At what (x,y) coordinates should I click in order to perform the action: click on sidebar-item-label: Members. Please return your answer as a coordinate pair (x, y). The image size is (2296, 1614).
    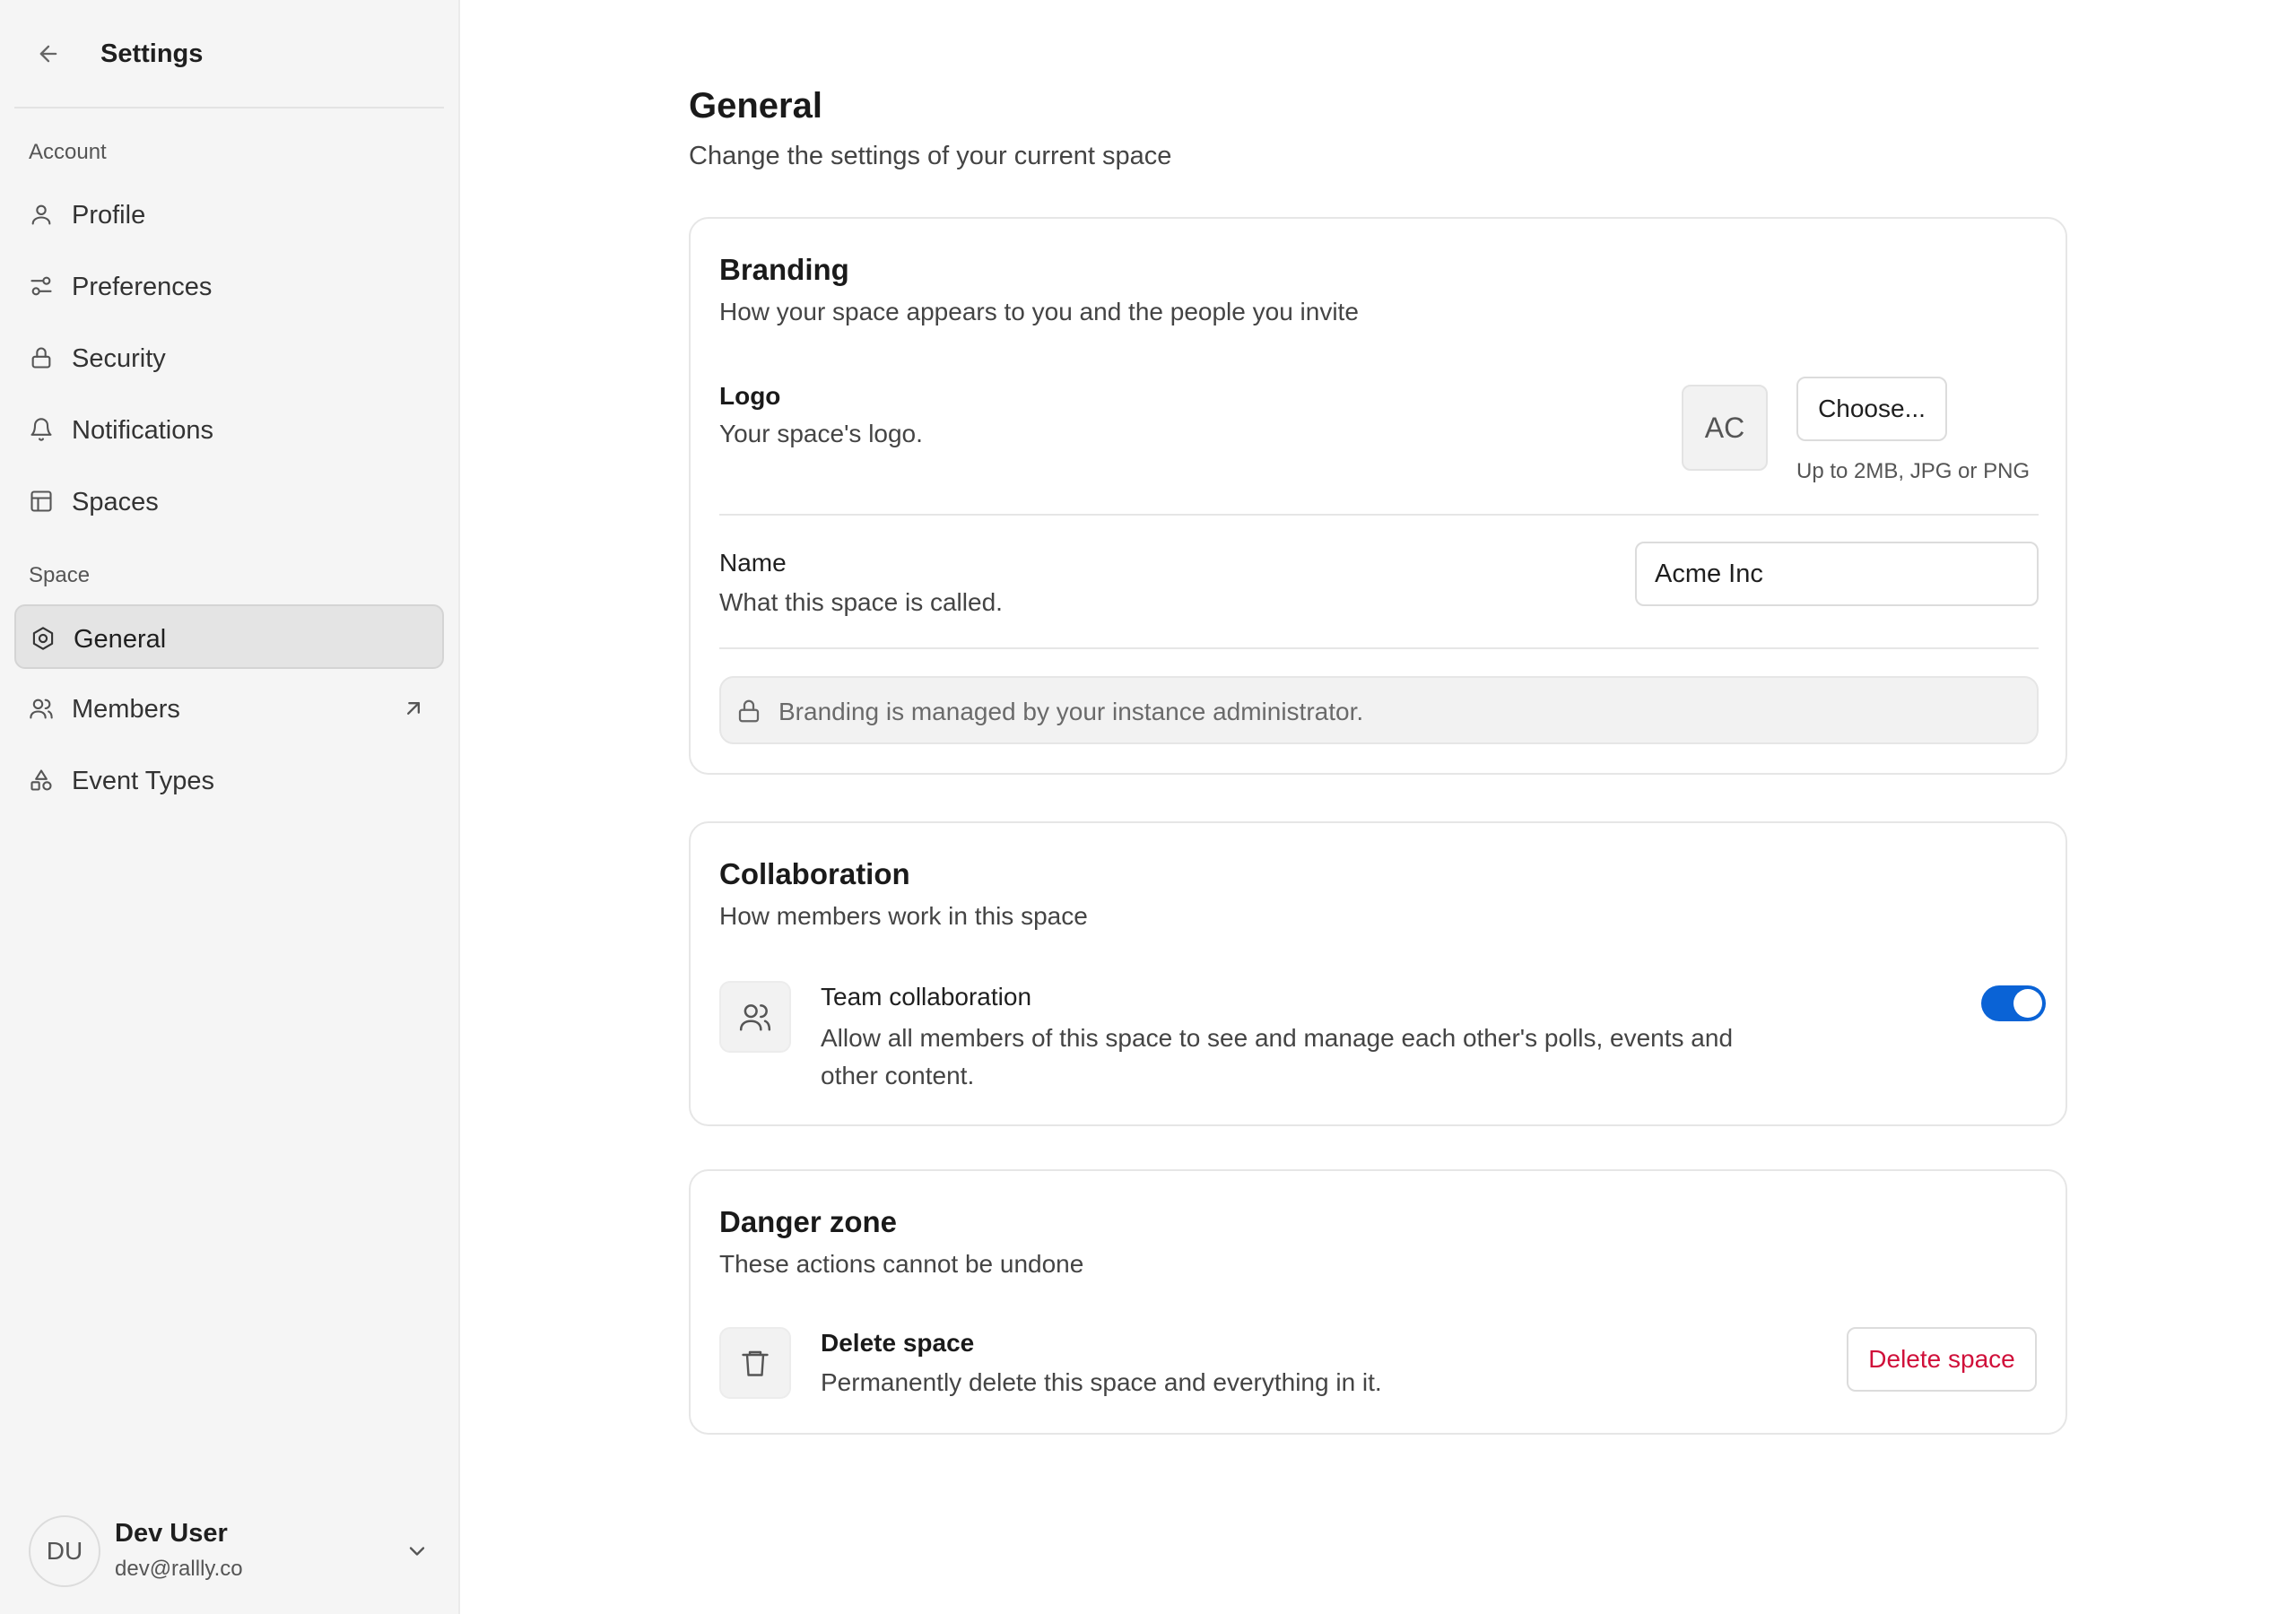
    Looking at the image, I should click on (126, 709).